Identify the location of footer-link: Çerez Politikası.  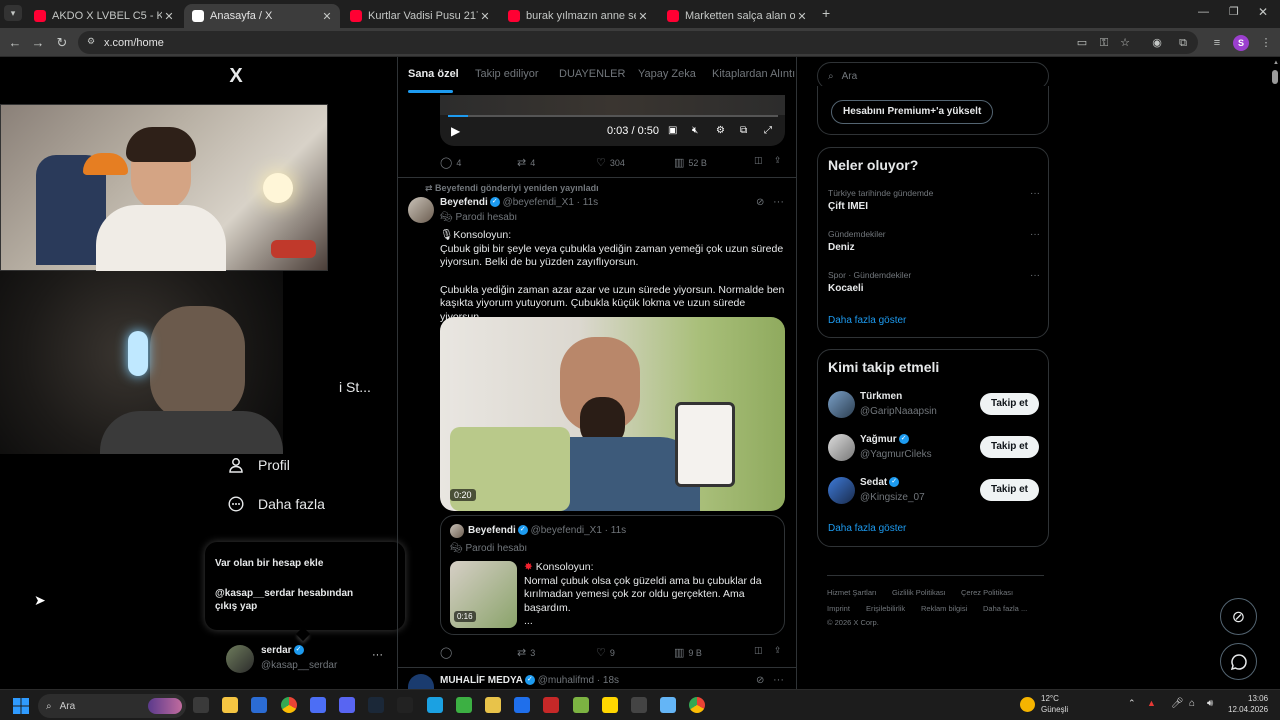
(987, 592).